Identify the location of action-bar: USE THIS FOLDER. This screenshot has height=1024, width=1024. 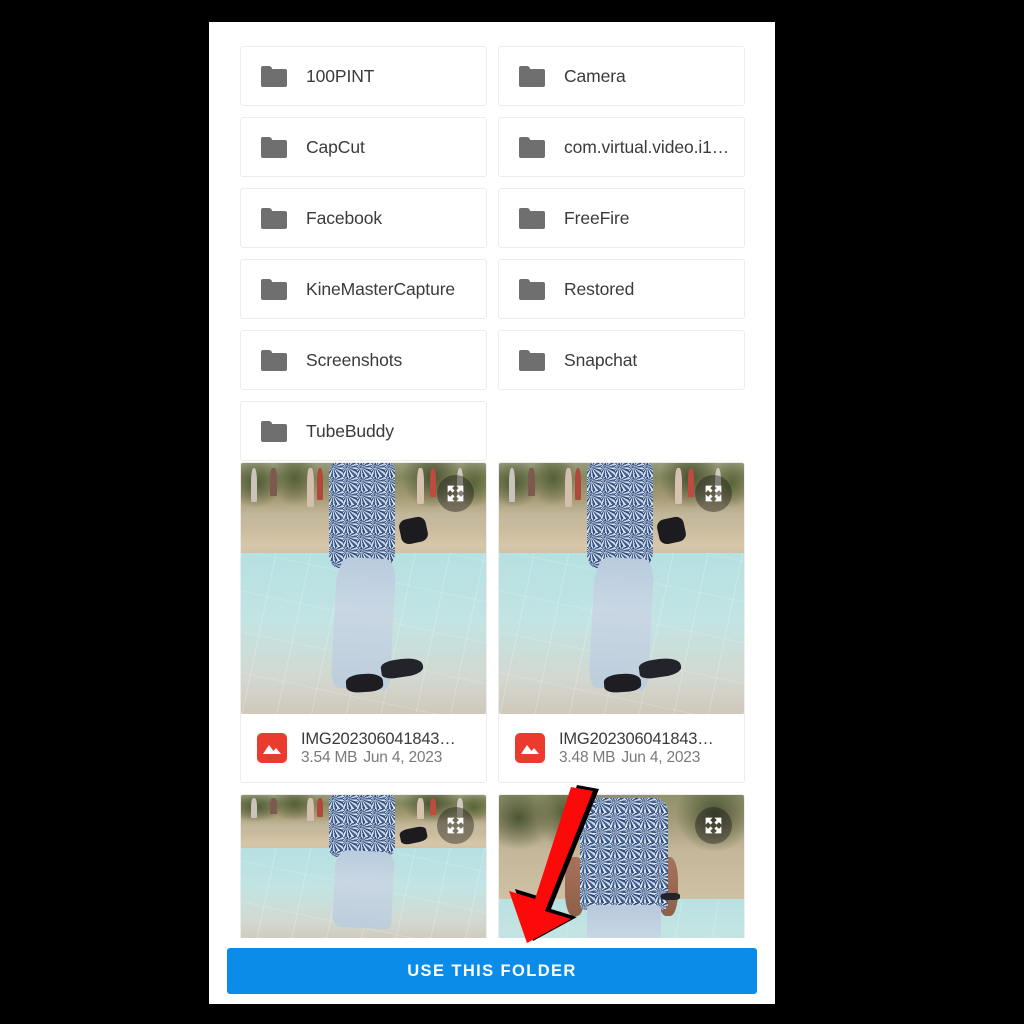
(492, 971).